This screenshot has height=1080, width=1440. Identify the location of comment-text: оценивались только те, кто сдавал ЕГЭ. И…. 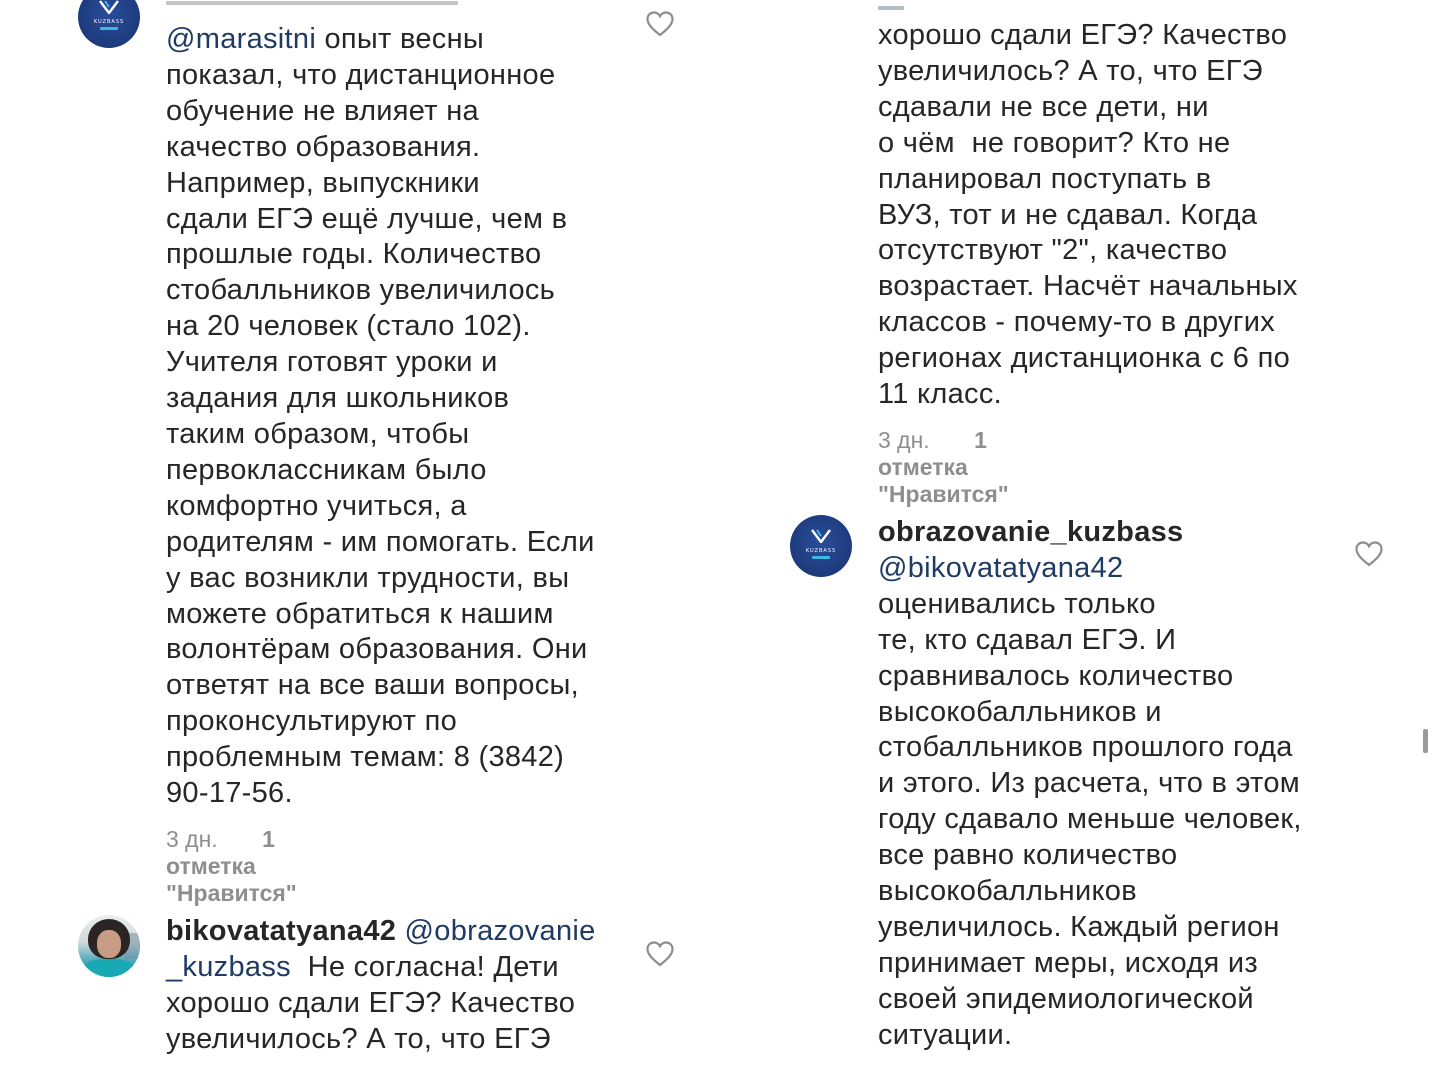
(1090, 819).